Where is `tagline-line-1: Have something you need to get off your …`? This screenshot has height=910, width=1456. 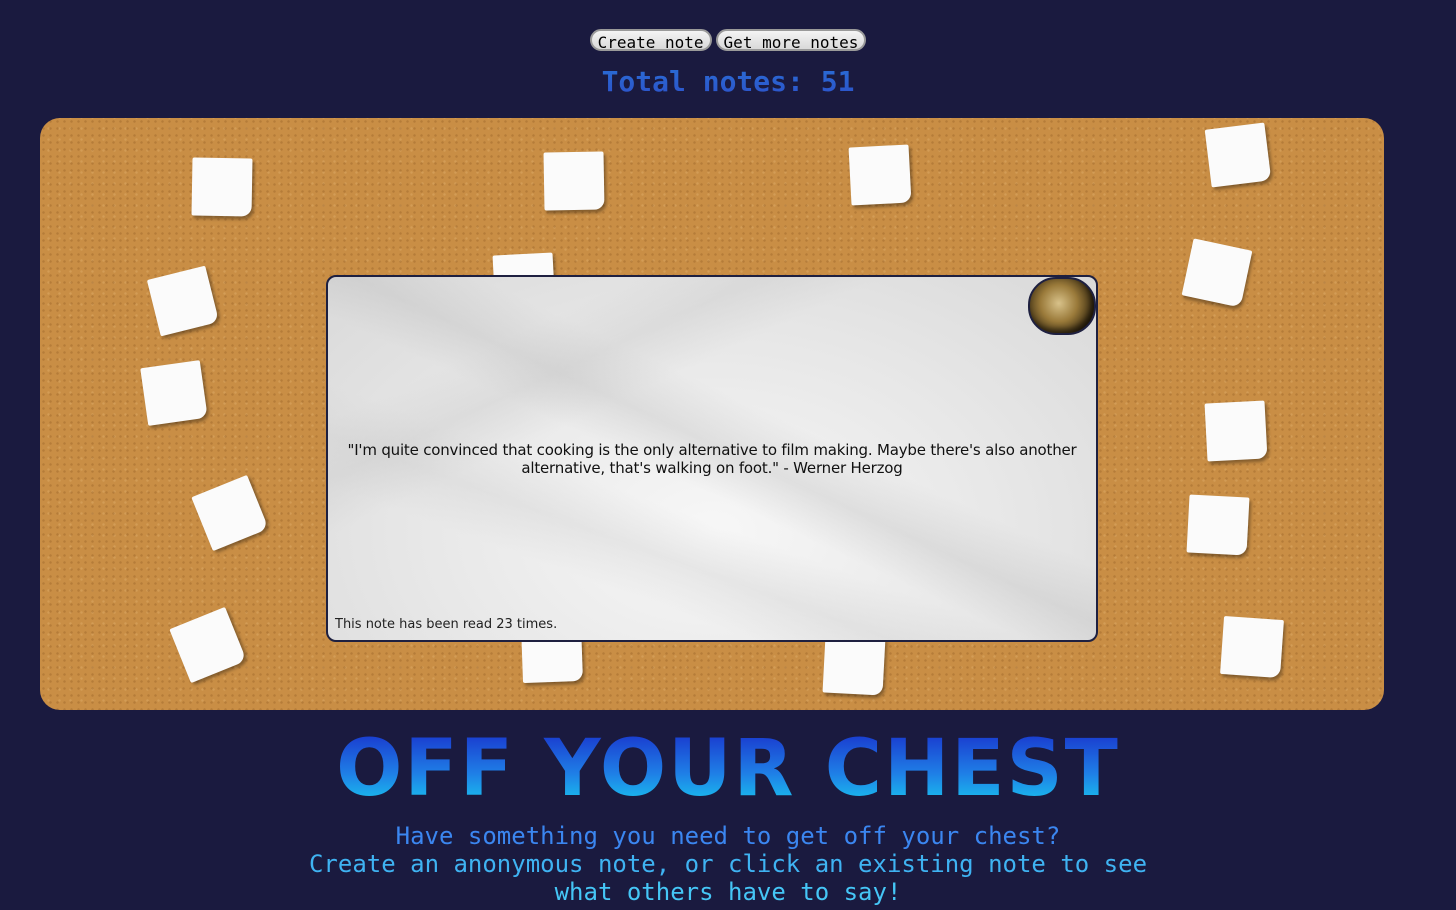 tagline-line-1: Have something you need to get off your … is located at coordinates (728, 836).